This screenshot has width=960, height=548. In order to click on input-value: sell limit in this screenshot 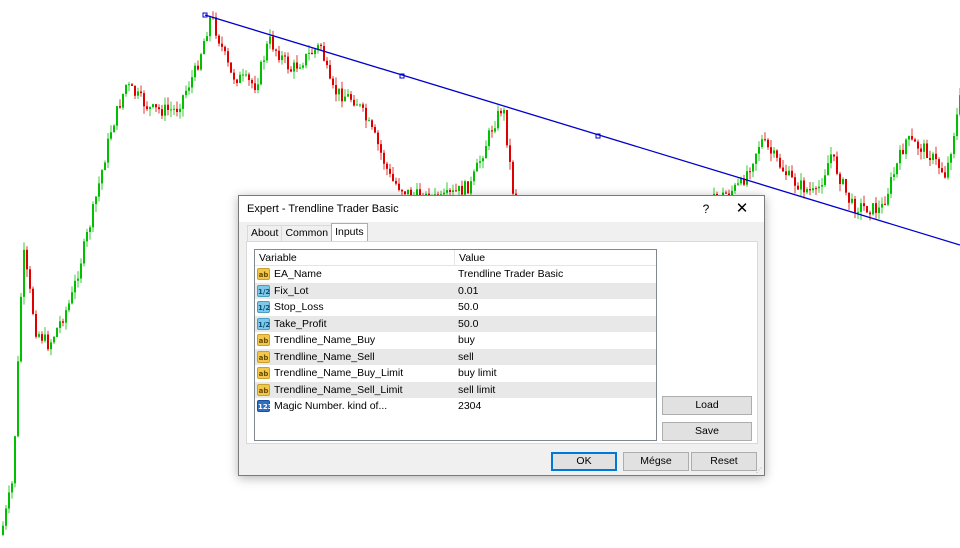, I will do `click(476, 390)`.